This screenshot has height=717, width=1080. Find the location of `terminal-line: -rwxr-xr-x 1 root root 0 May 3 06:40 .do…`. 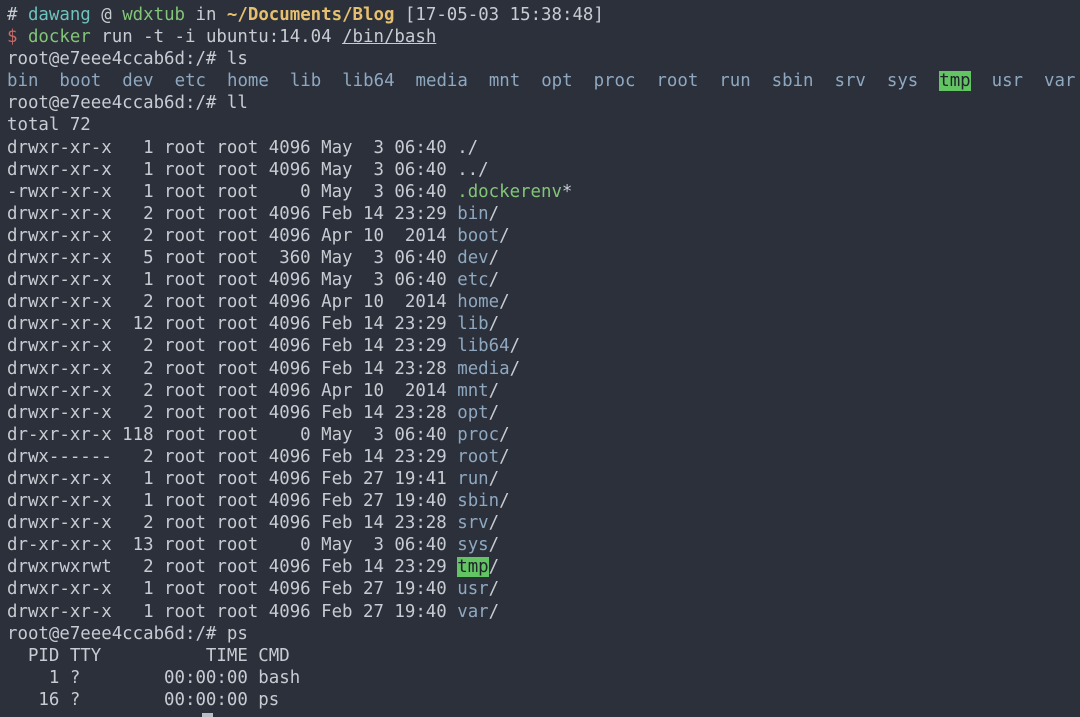

terminal-line: -rwxr-xr-x 1 root root 0 May 3 06:40 .do… is located at coordinates (290, 191).